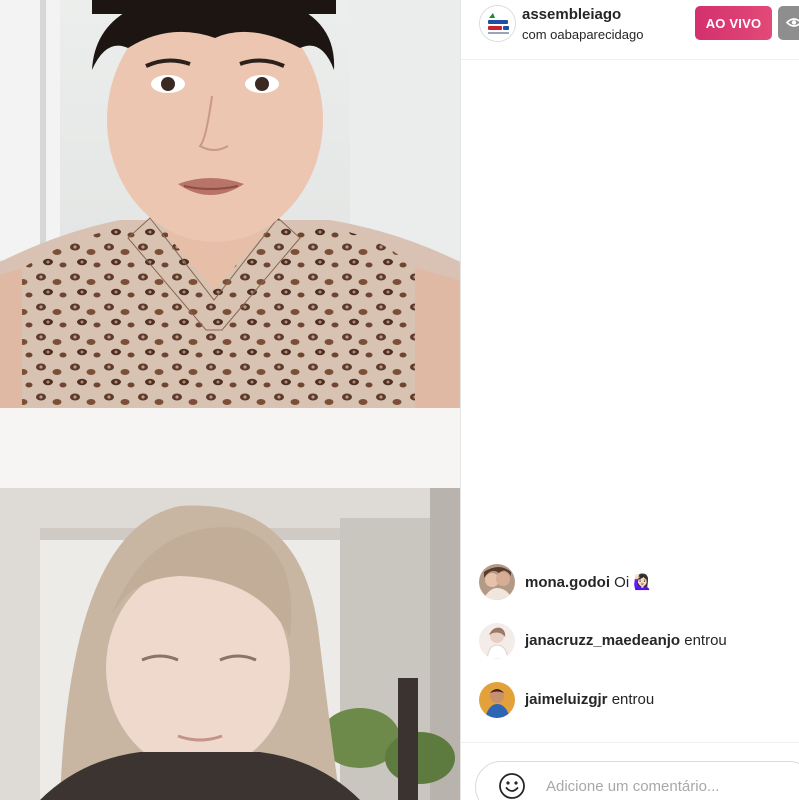 Image resolution: width=799 pixels, height=800 pixels. I want to click on comment-item: jaimeluizgjr entrou, so click(639, 700).